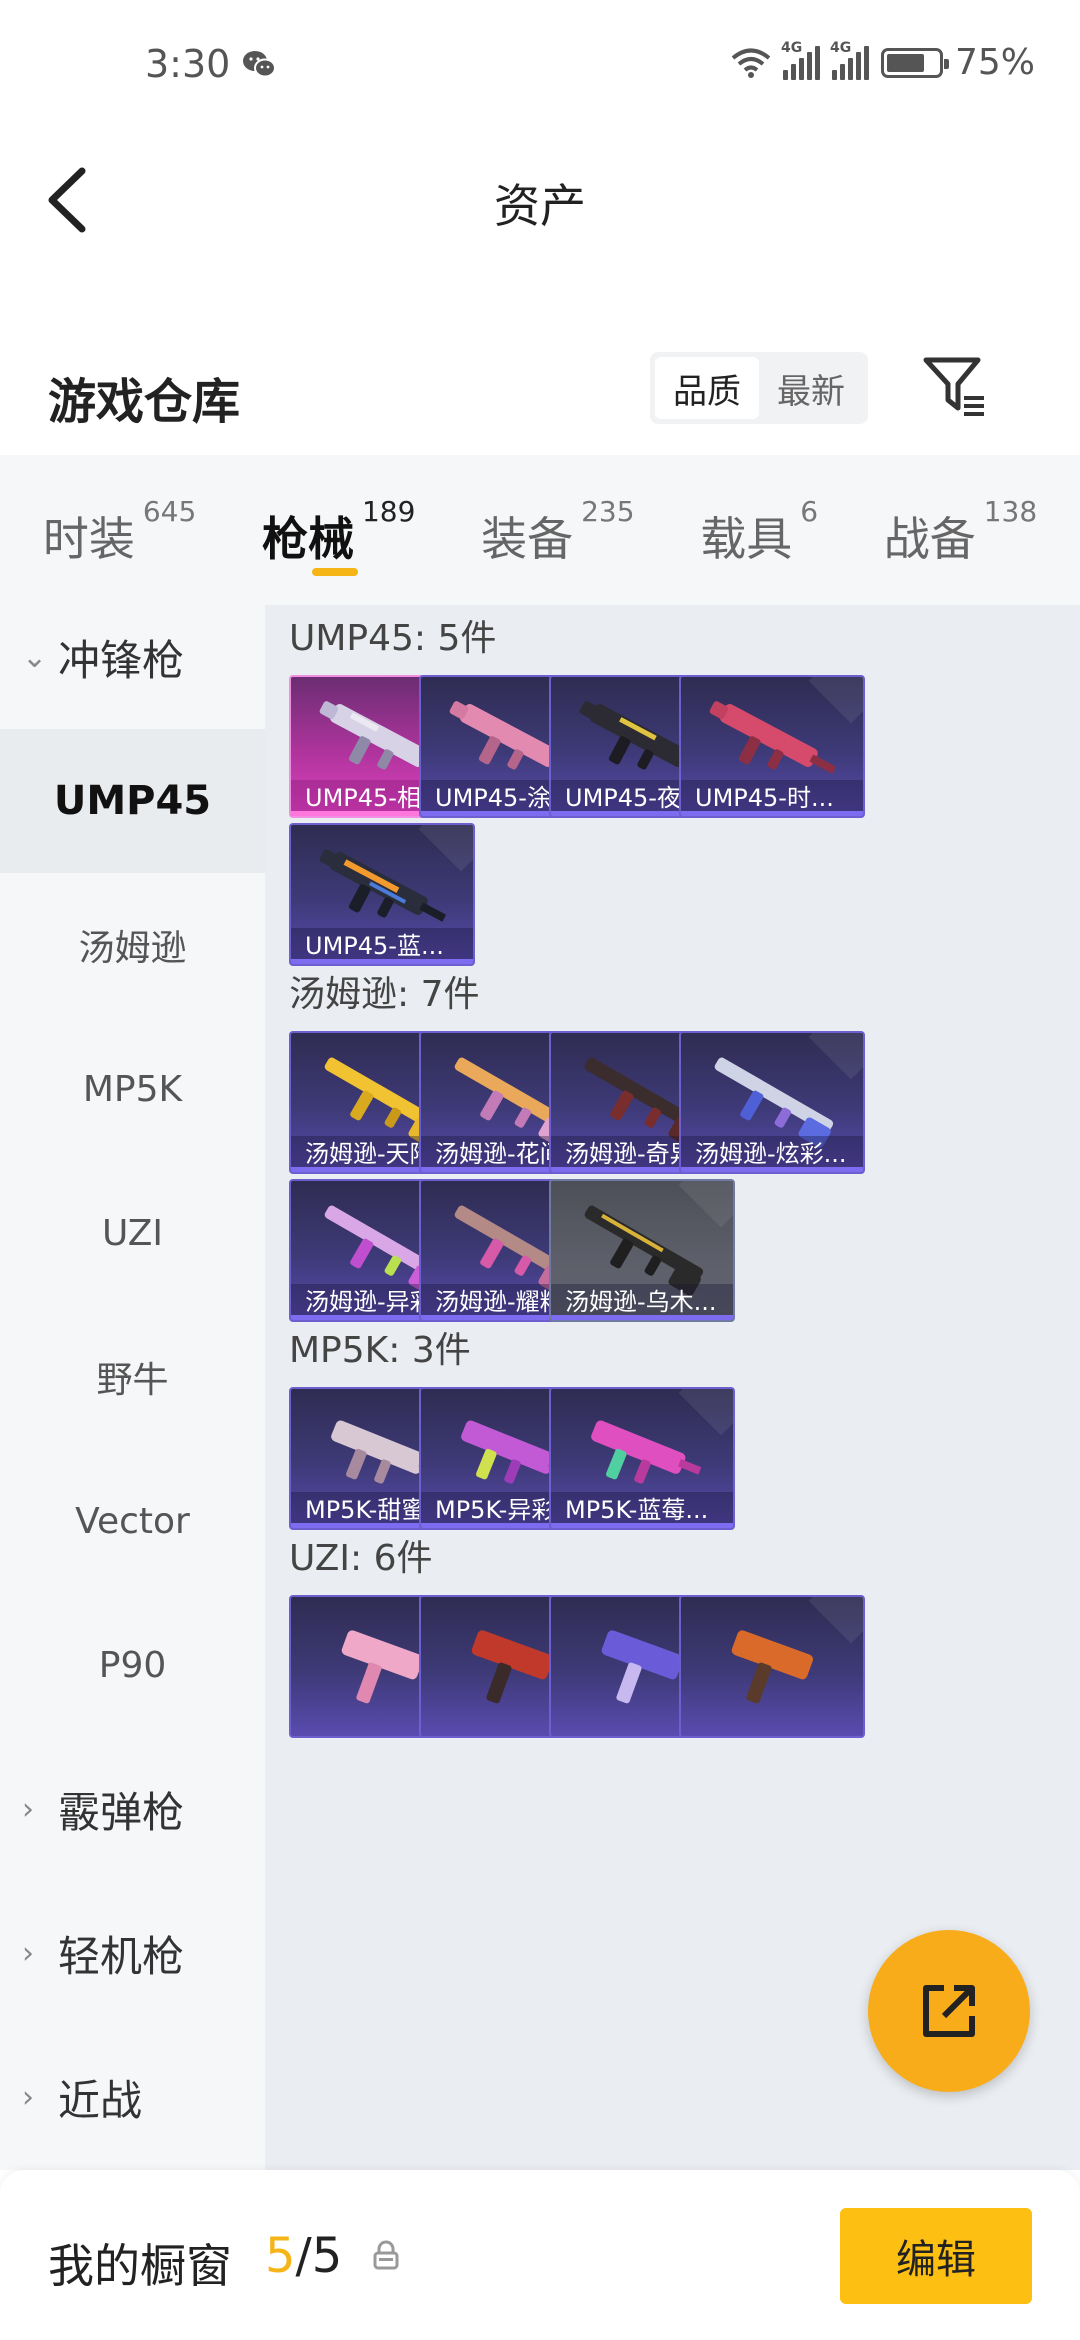 This screenshot has width=1080, height=2340. I want to click on sidebar-group-lmg: › 轻机枪, so click(132, 1953).